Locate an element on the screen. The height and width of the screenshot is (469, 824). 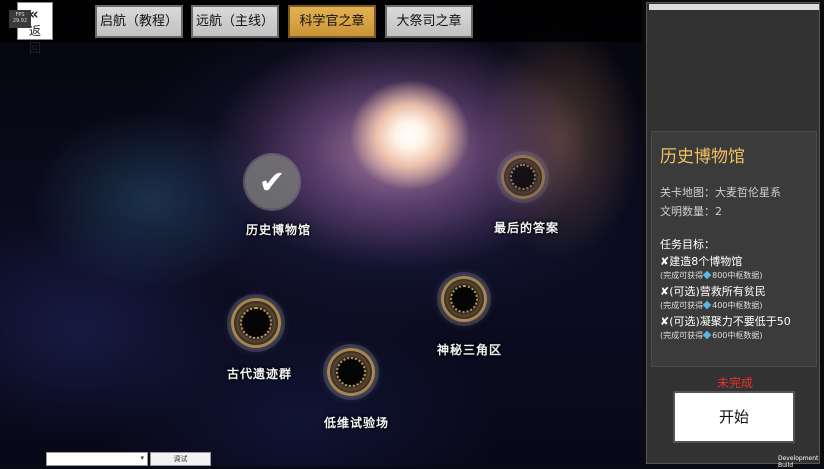
stage-node-final-answer is located at coordinates (523, 177).